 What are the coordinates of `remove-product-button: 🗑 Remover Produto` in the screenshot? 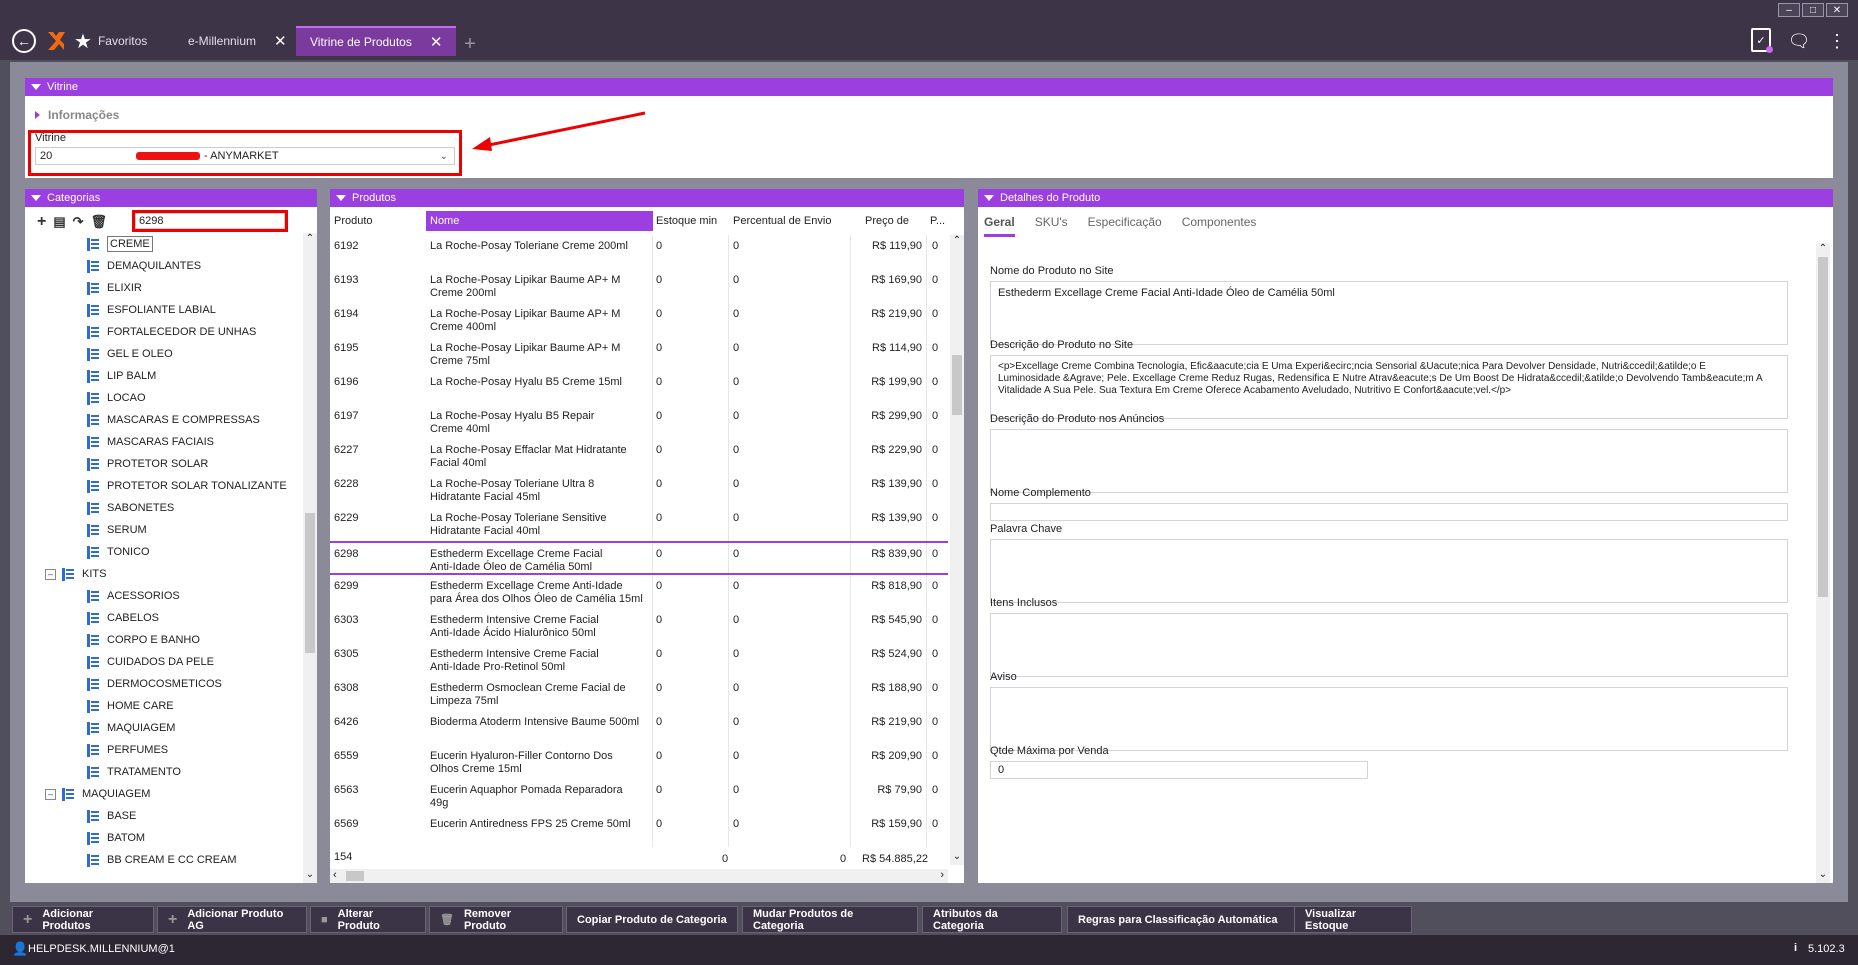 It's located at (496, 919).